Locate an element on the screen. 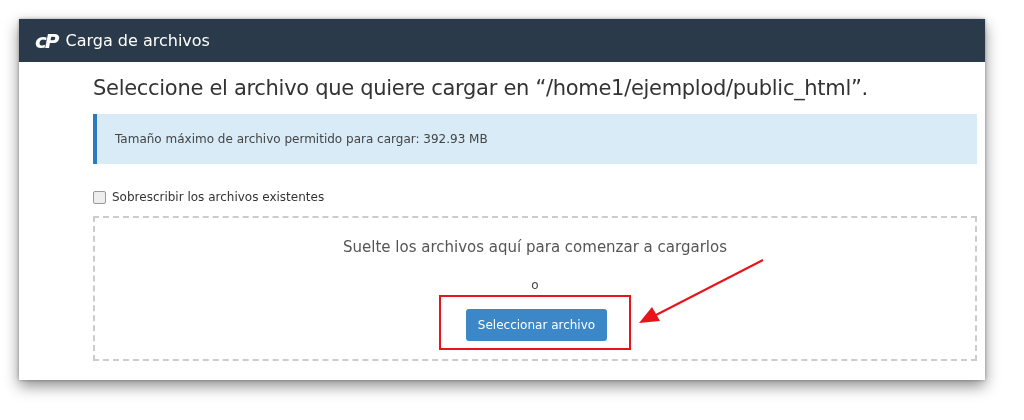  select-file-button: Seleccionar archivo is located at coordinates (536, 325).